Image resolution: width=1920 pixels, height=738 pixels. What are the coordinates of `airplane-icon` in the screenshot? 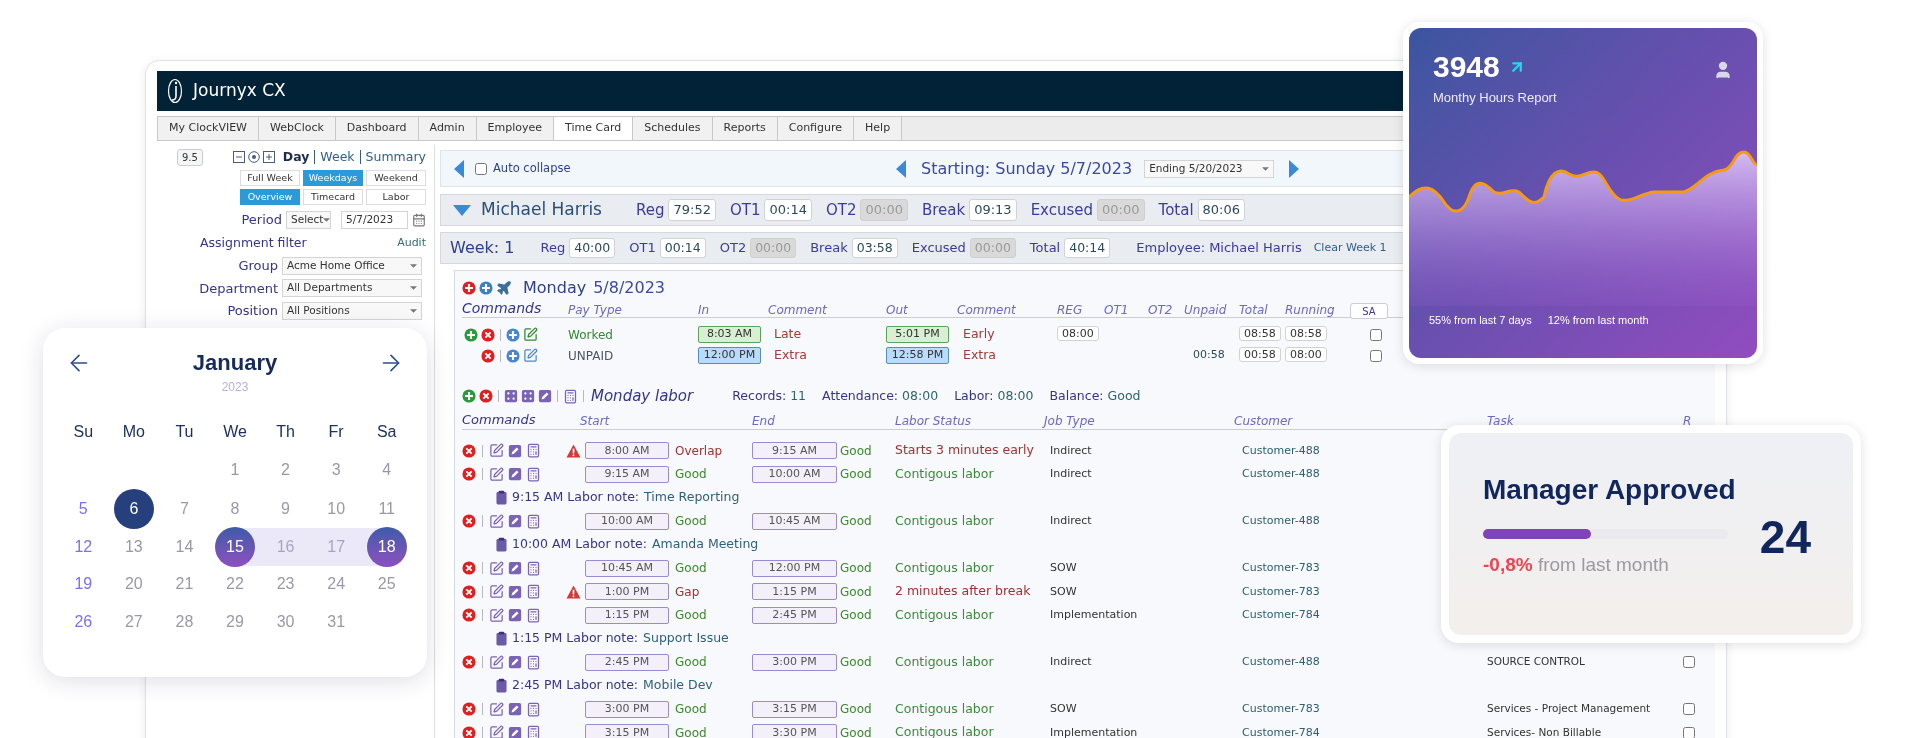 It's located at (504, 288).